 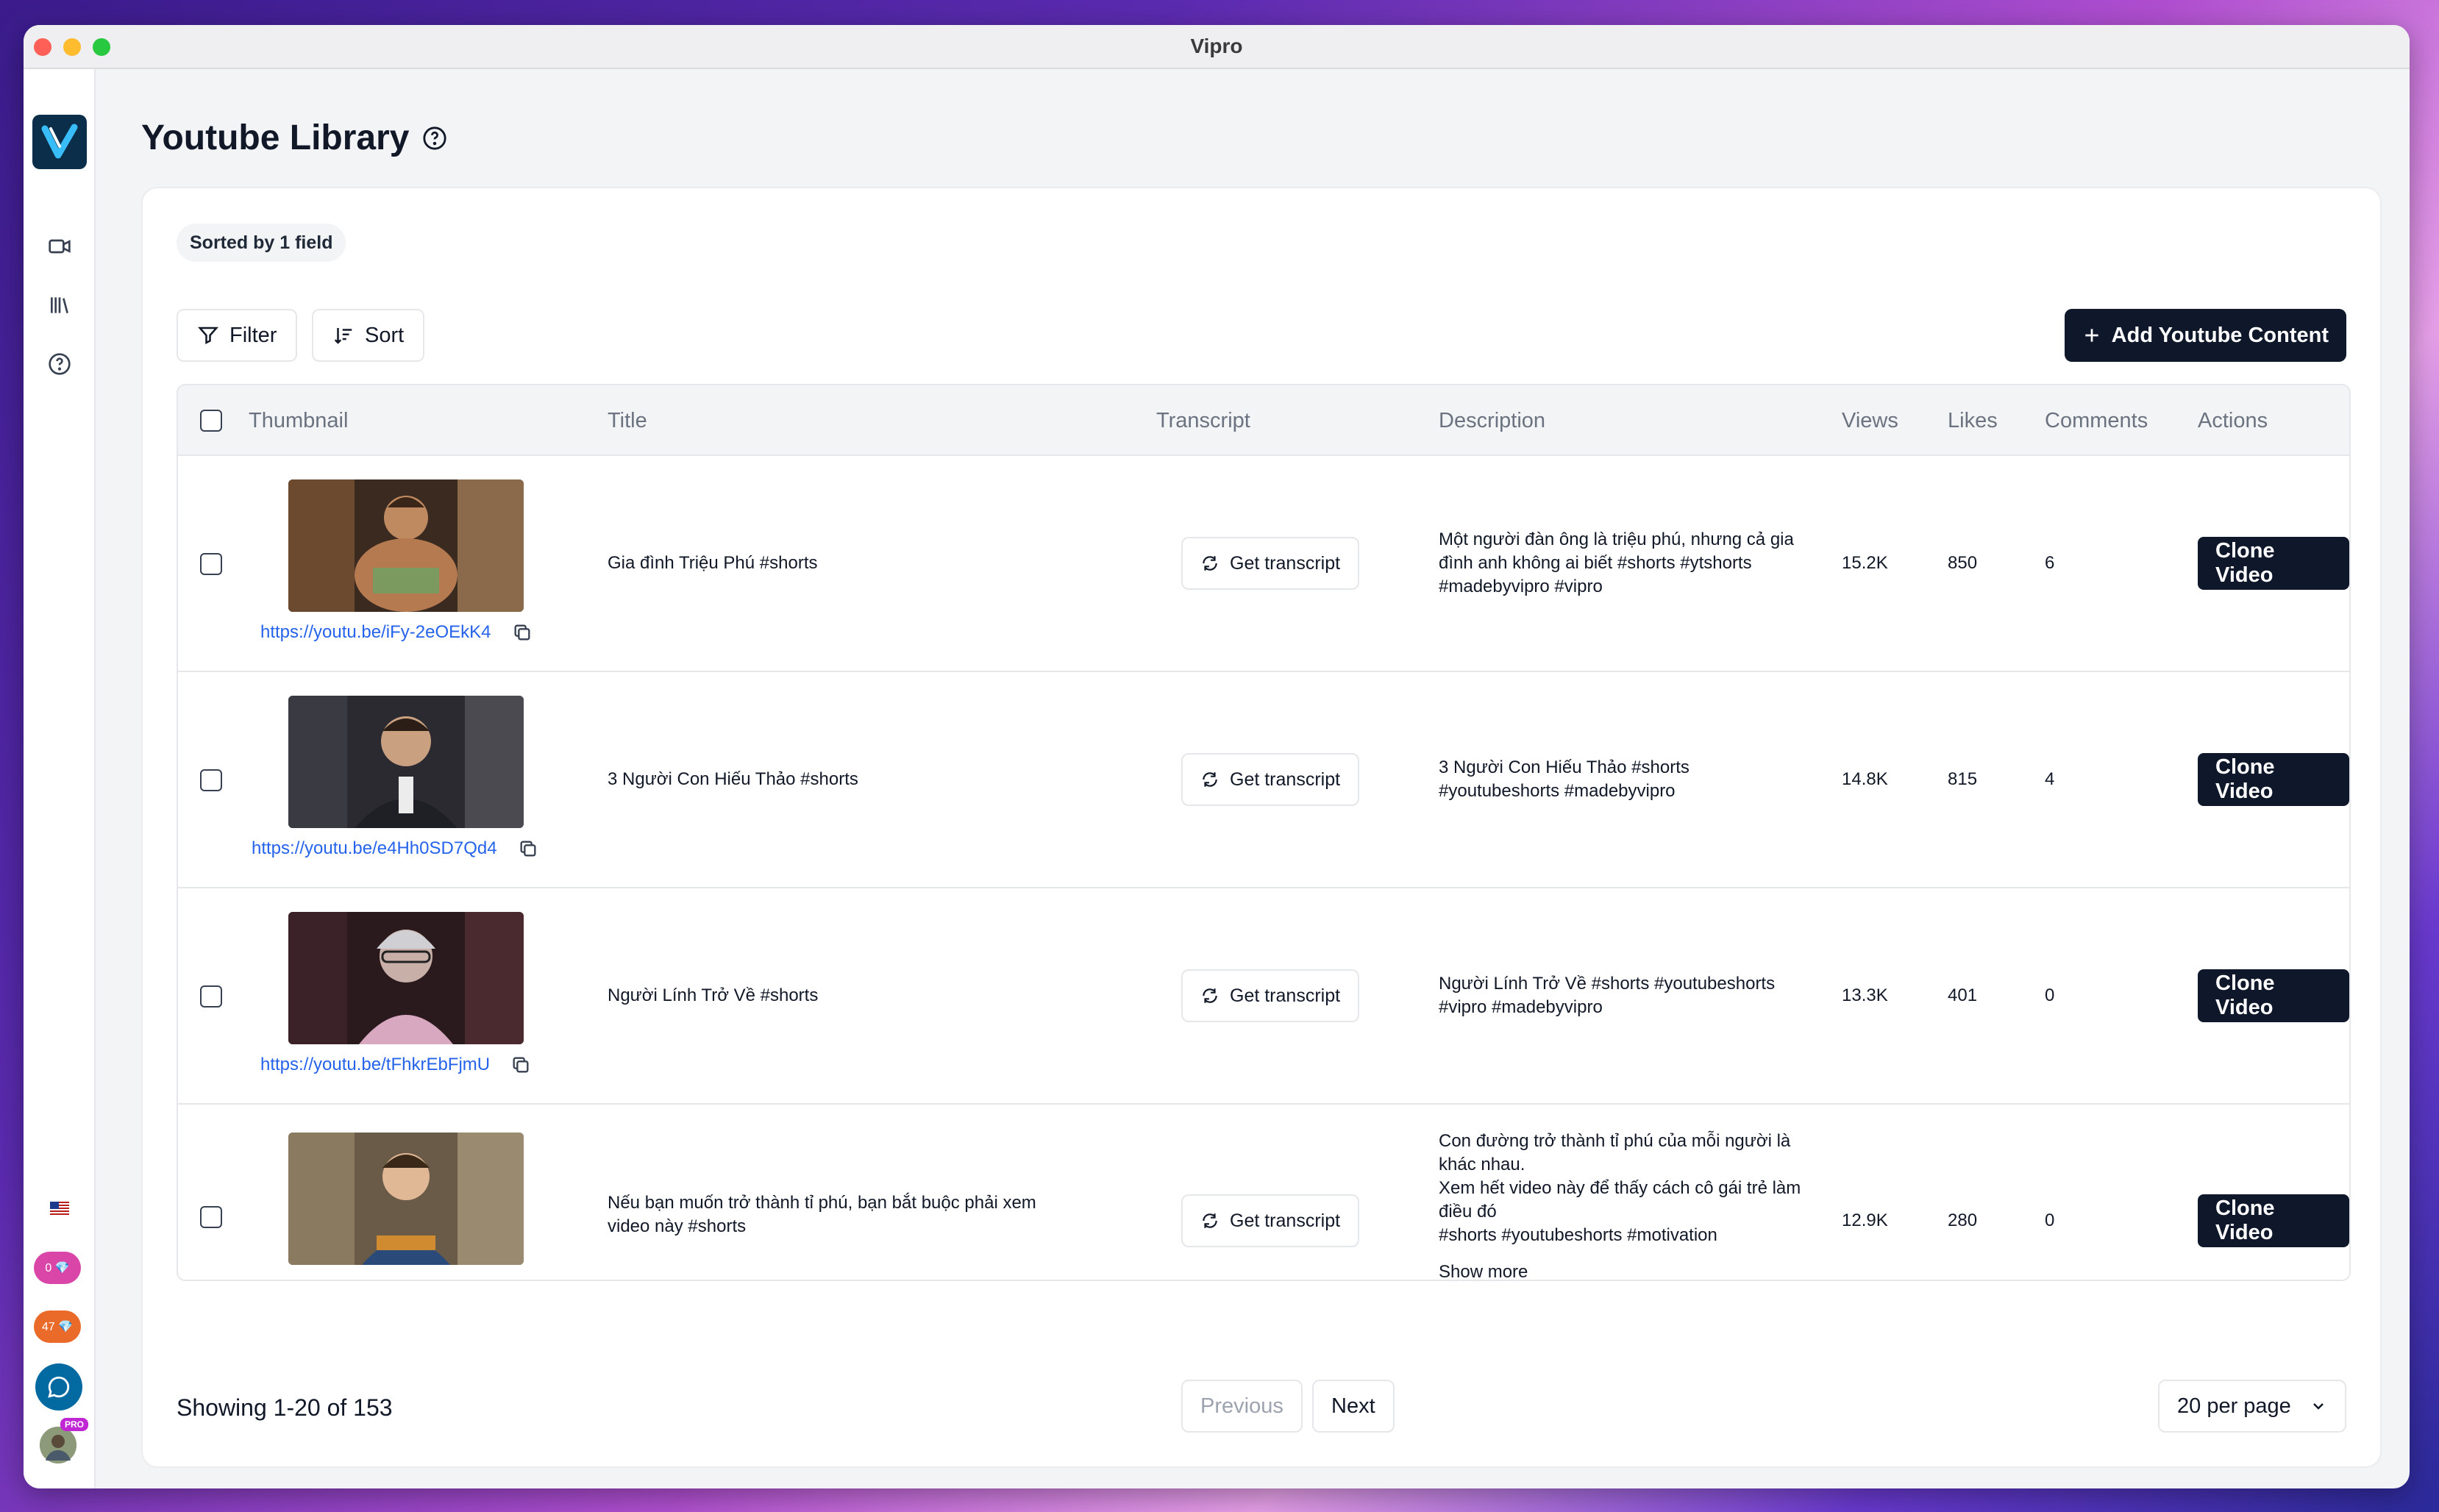 What do you see at coordinates (261, 243) in the screenshot?
I see `sorted-chip: Sorted by 1 field` at bounding box center [261, 243].